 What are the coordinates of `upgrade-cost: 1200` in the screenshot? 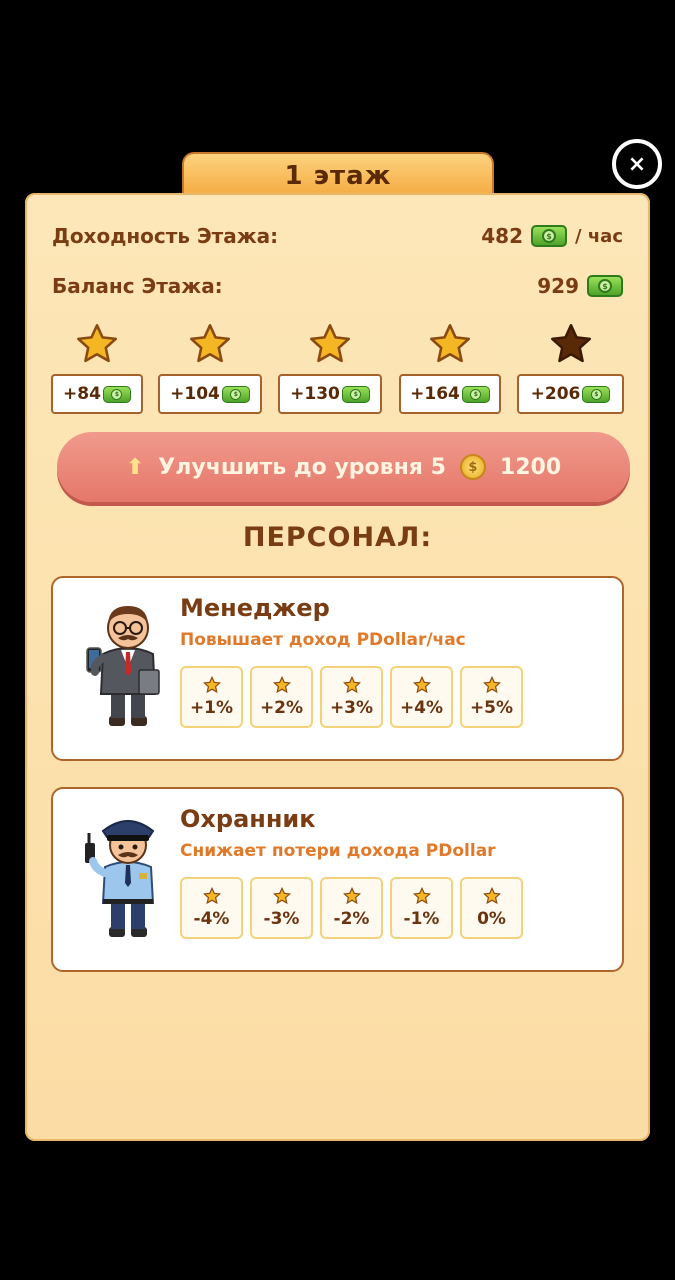 It's located at (530, 467).